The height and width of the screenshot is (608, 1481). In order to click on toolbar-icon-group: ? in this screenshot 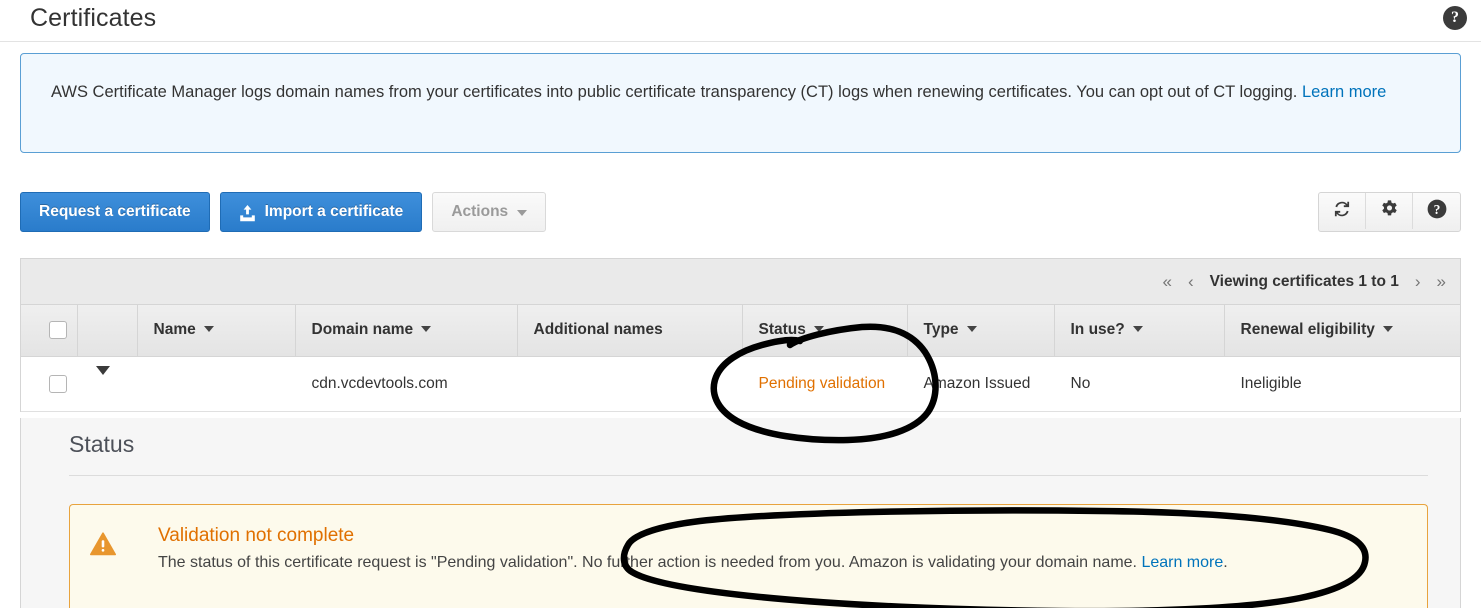, I will do `click(1389, 212)`.